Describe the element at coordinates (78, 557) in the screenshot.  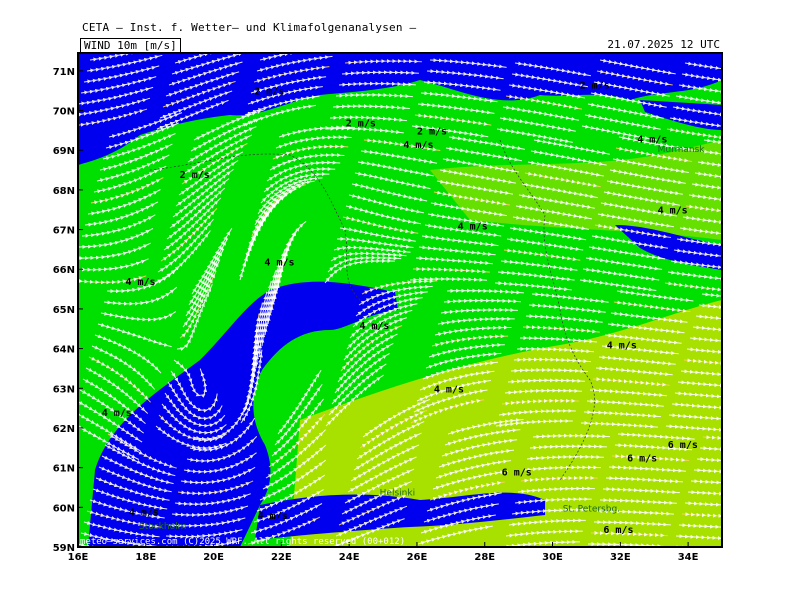
I see `lon-tick-label: 16E` at that location.